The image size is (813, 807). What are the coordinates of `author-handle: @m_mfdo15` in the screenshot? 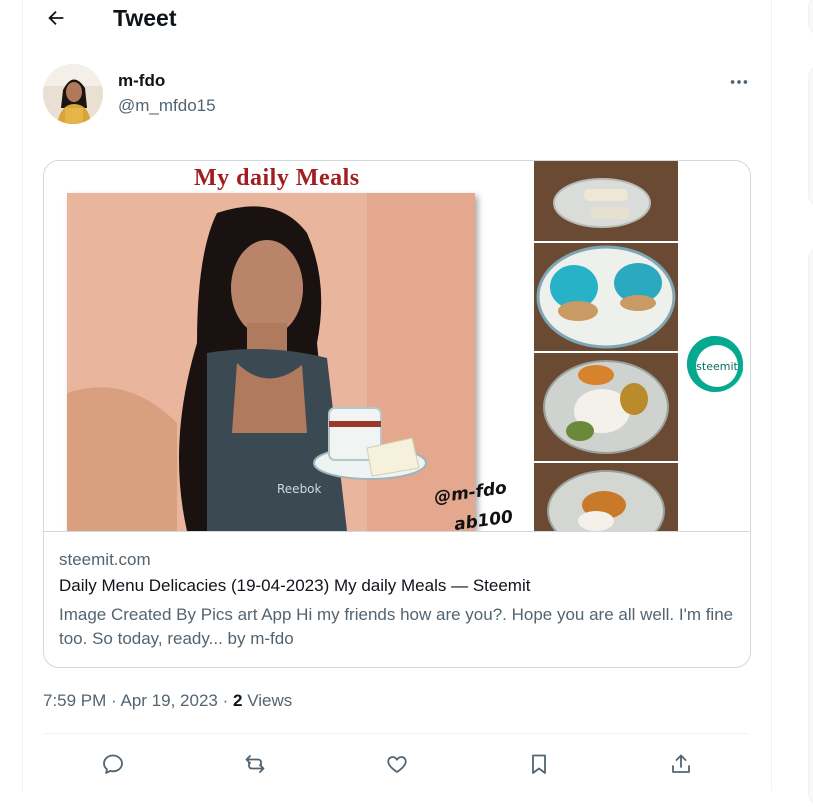 It's located at (167, 106).